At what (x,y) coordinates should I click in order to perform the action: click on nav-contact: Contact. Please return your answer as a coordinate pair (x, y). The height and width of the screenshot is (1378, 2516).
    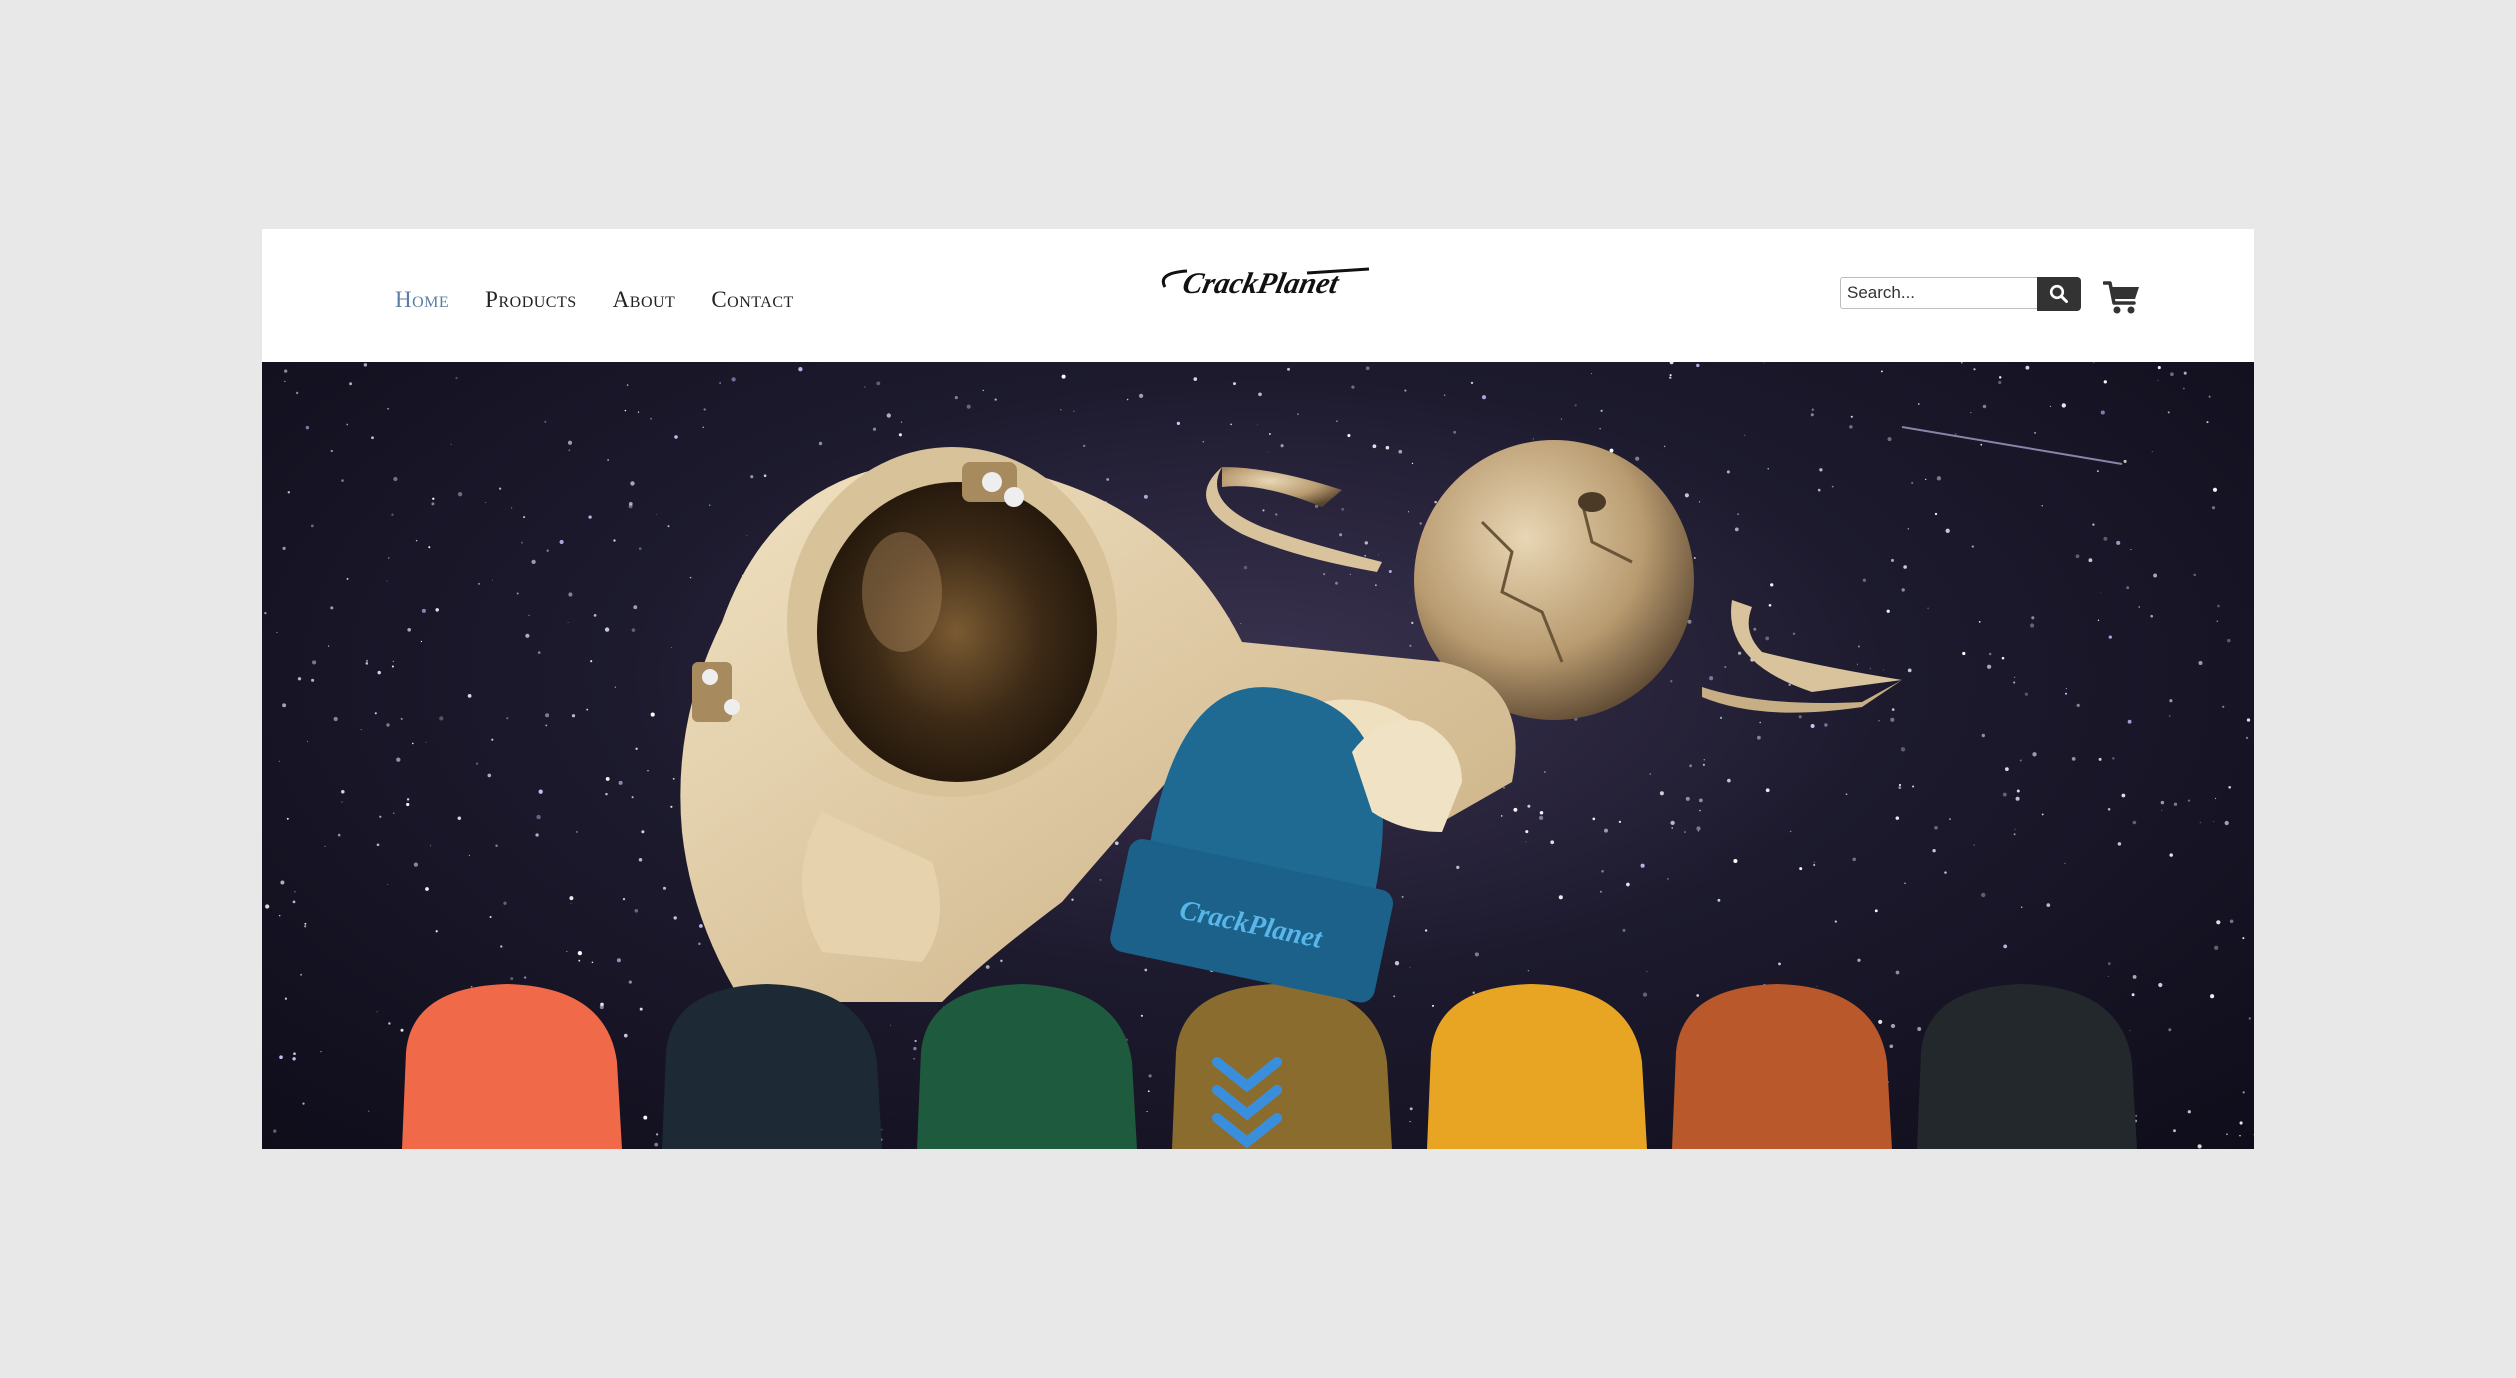
    Looking at the image, I should click on (752, 300).